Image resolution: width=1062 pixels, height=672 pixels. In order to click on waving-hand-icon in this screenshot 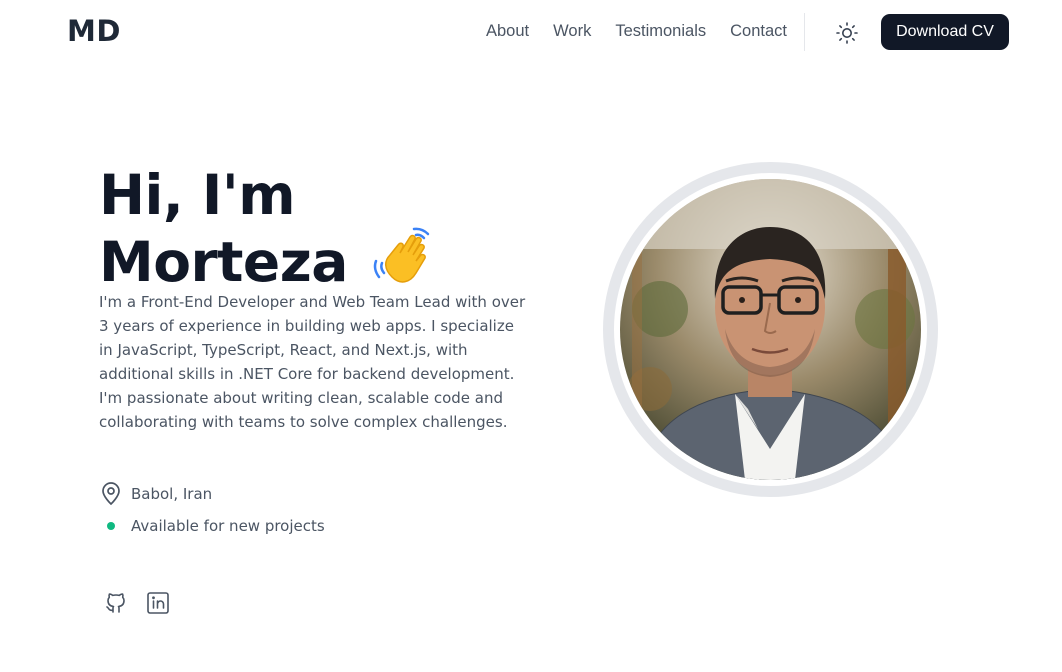, I will do `click(403, 261)`.